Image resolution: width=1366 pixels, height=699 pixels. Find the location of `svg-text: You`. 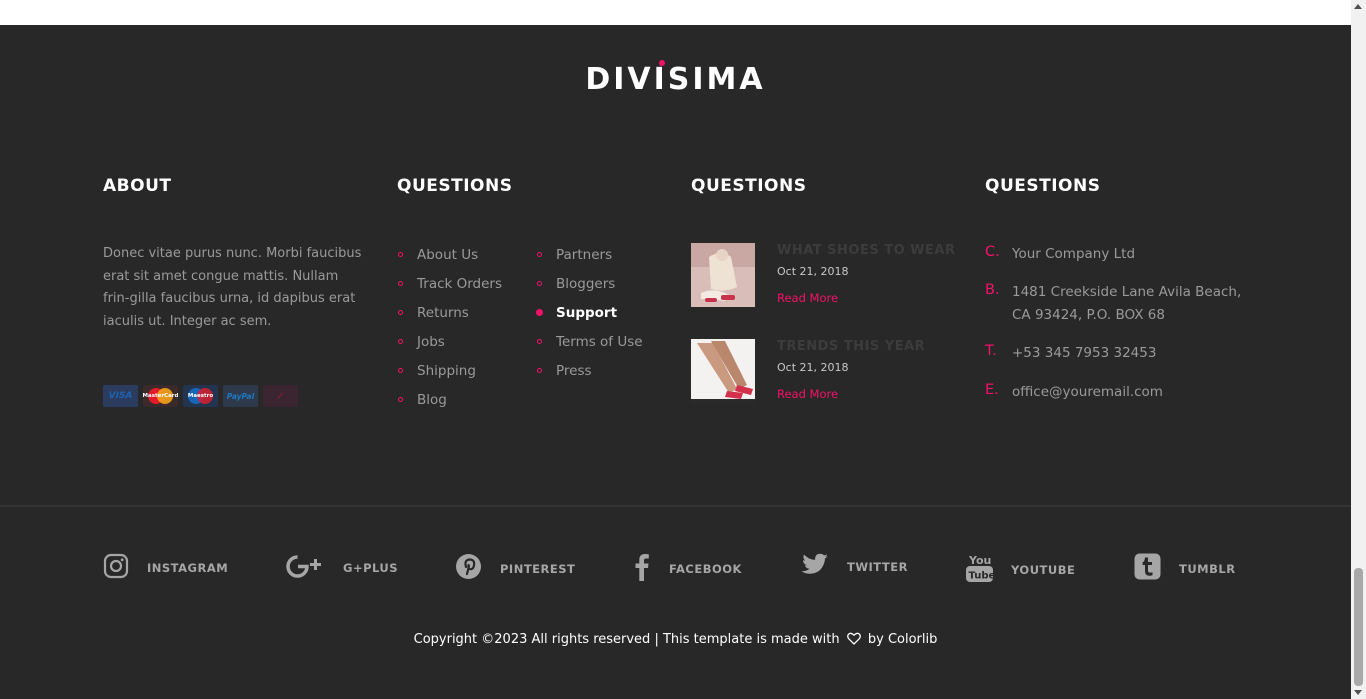

svg-text: You is located at coordinates (979, 560).